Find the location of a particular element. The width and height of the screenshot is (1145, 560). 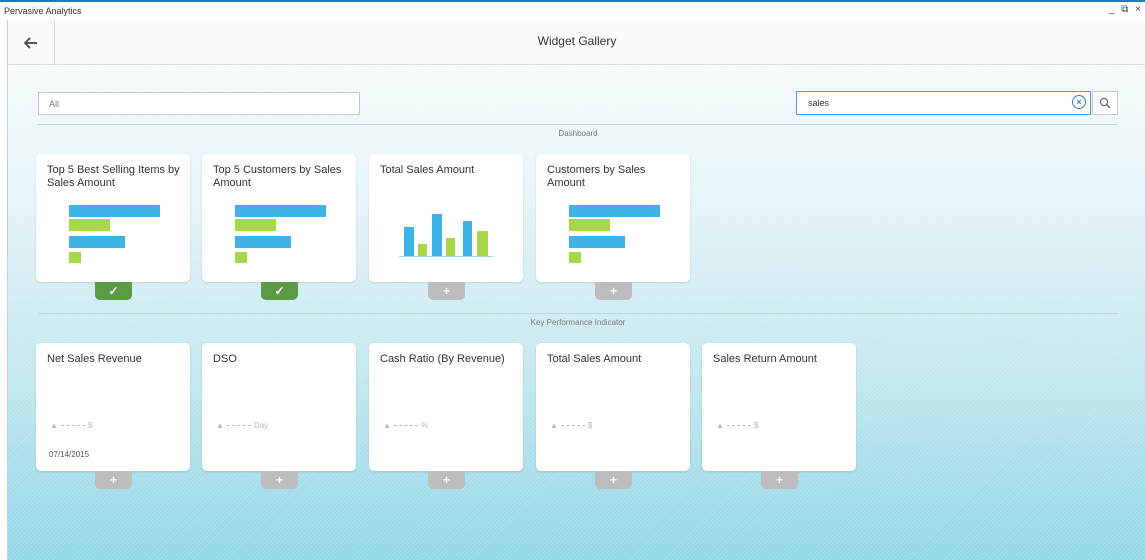

tile-top5-items: Top 5 Best Selling Items by Sales Amount is located at coordinates (113, 218).